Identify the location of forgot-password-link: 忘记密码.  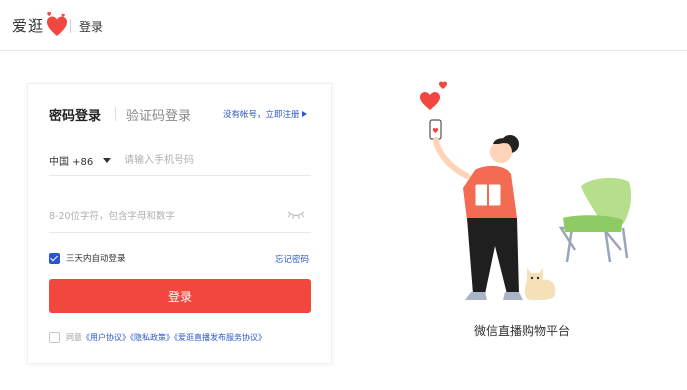
(292, 259).